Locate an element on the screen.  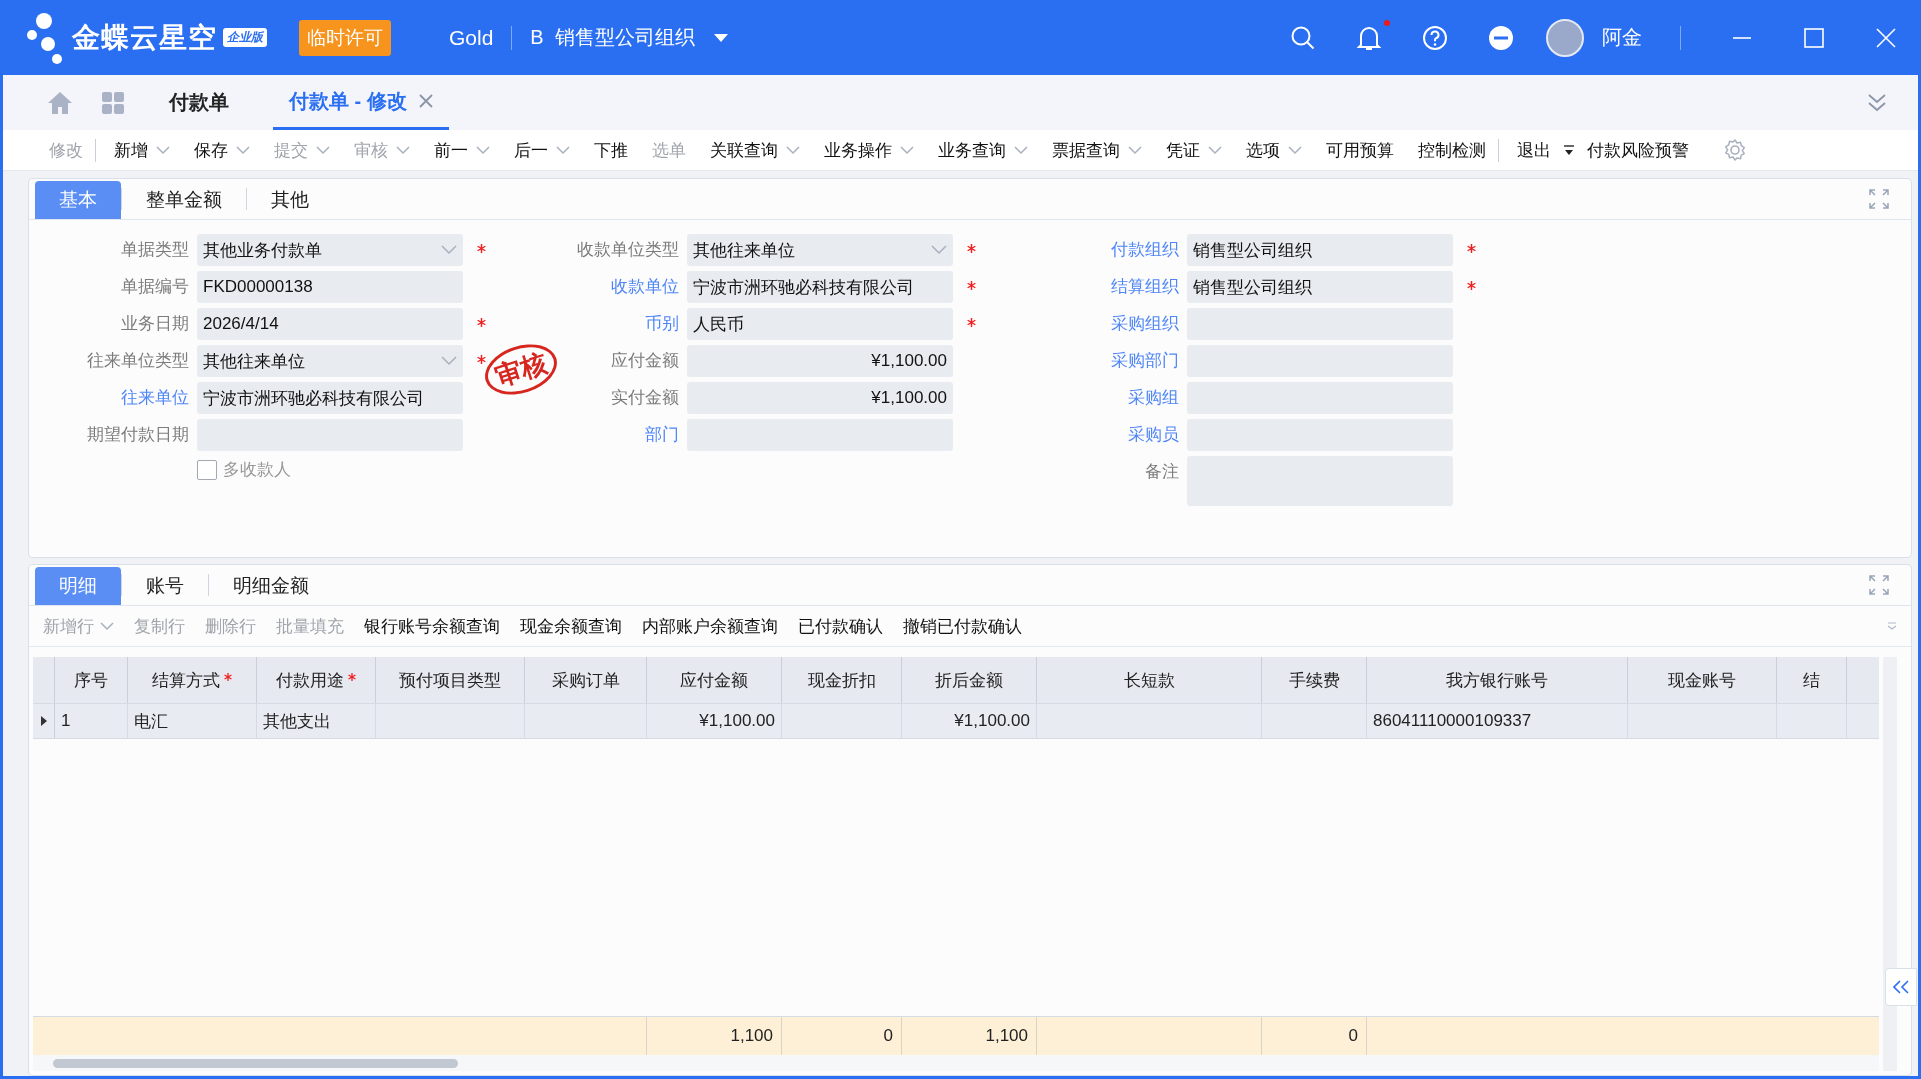
more-caret-icon is located at coordinates (1569, 150).